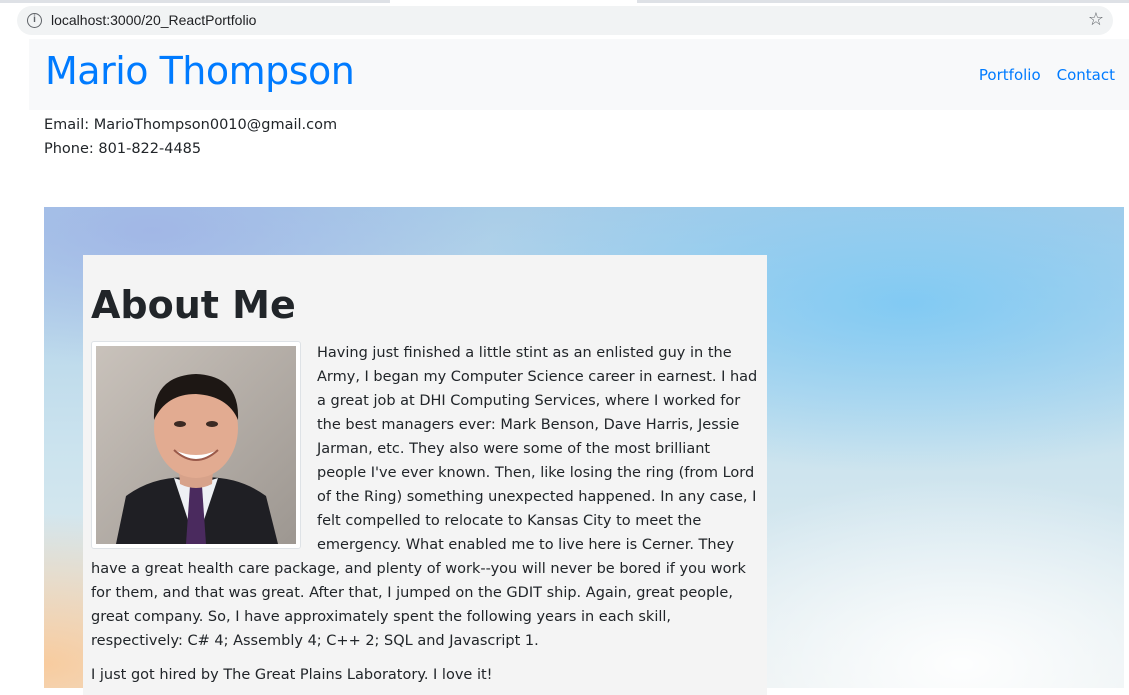 This screenshot has width=1129, height=695. What do you see at coordinates (1086, 75) in the screenshot?
I see `nav-link-contact: Contact` at bounding box center [1086, 75].